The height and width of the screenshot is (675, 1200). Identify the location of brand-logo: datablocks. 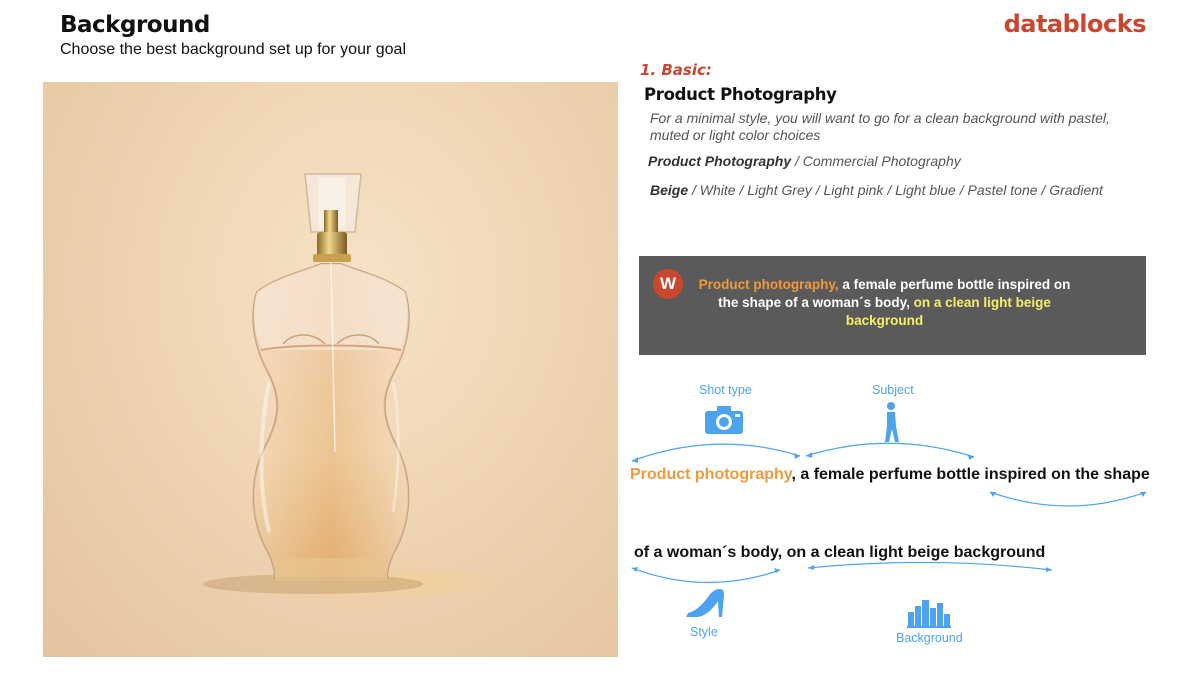
(1075, 24).